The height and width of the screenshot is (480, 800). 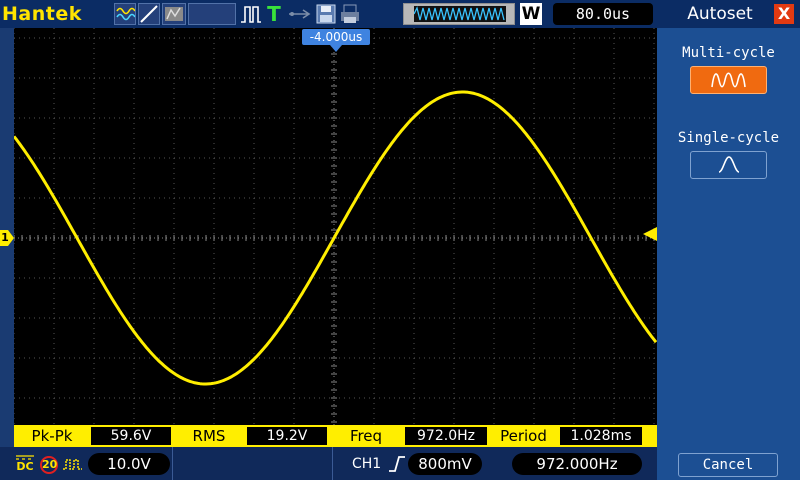 What do you see at coordinates (73, 464) in the screenshot?
I see `probe-icon` at bounding box center [73, 464].